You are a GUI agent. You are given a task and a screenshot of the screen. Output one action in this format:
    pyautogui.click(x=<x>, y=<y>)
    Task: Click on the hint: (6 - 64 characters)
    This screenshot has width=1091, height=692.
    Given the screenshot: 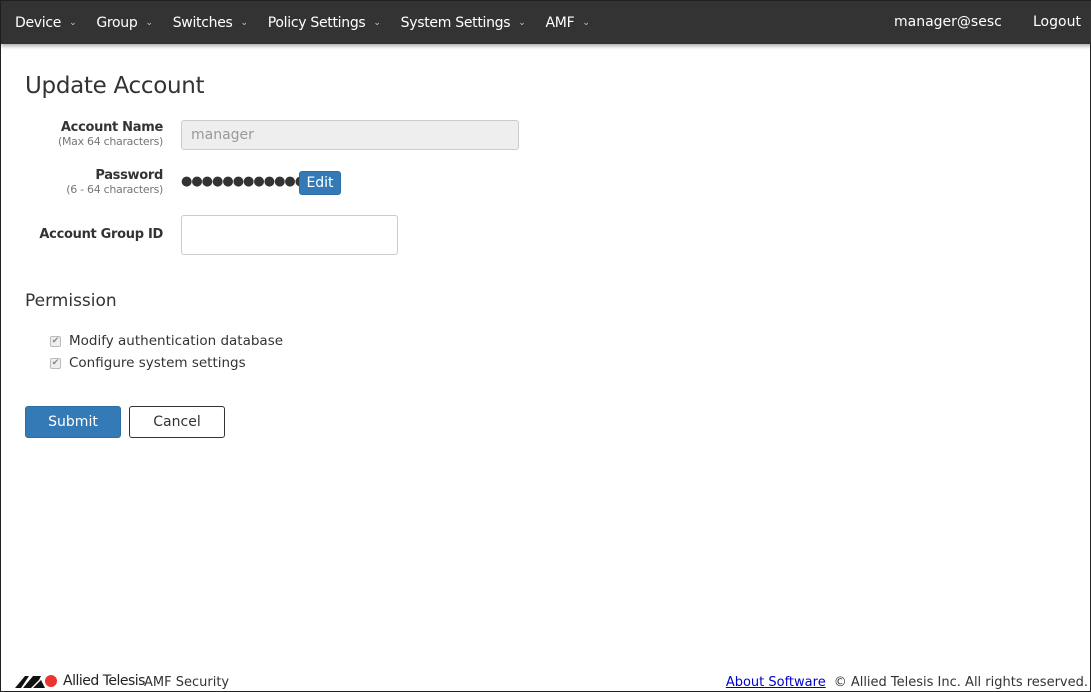 What is the action you would take?
    pyautogui.click(x=114, y=189)
    